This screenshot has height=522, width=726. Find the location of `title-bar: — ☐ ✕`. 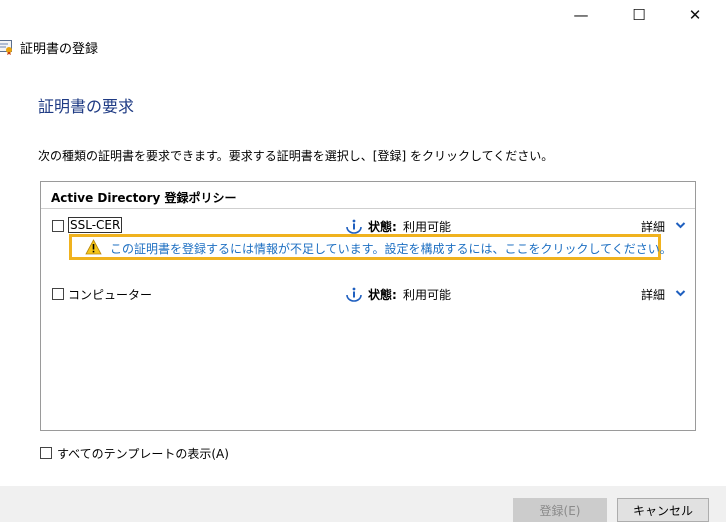

title-bar: — ☐ ✕ is located at coordinates (363, 15).